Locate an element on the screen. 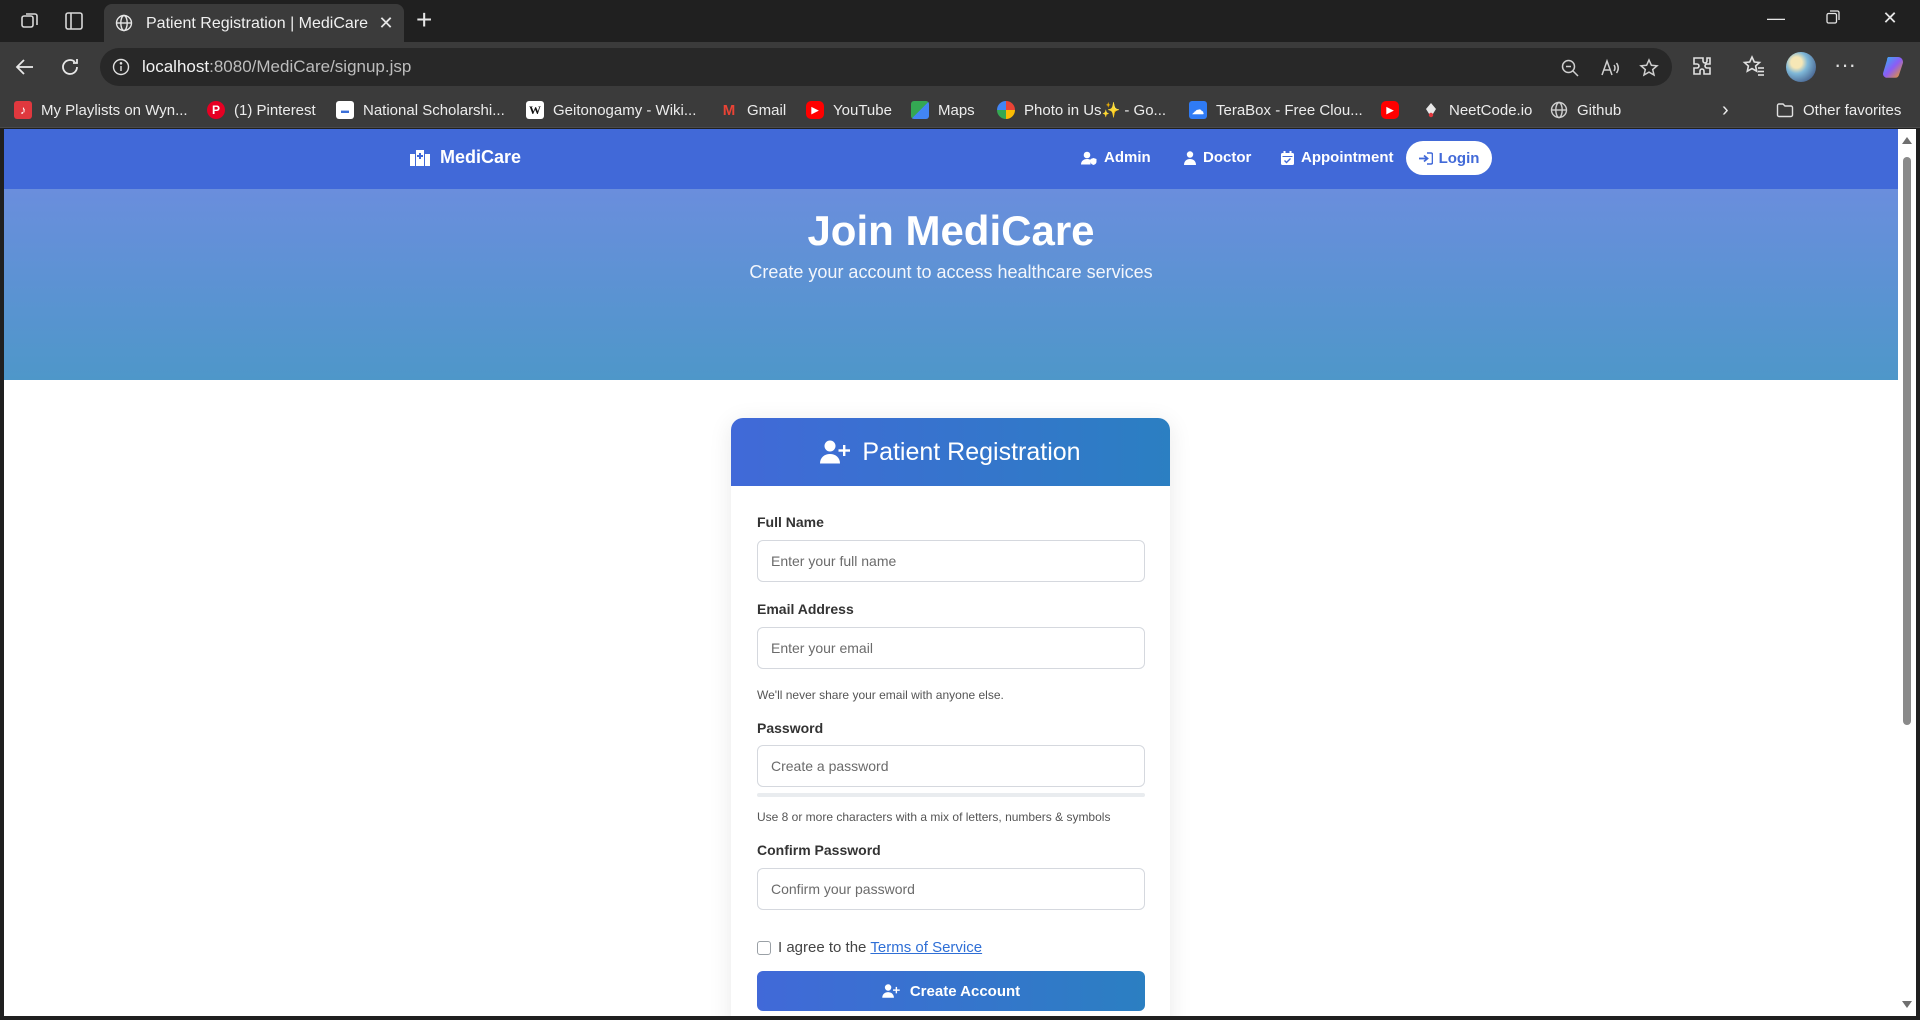 Image resolution: width=1920 pixels, height=1020 pixels. scroll-down-icon is located at coordinates (1907, 1004).